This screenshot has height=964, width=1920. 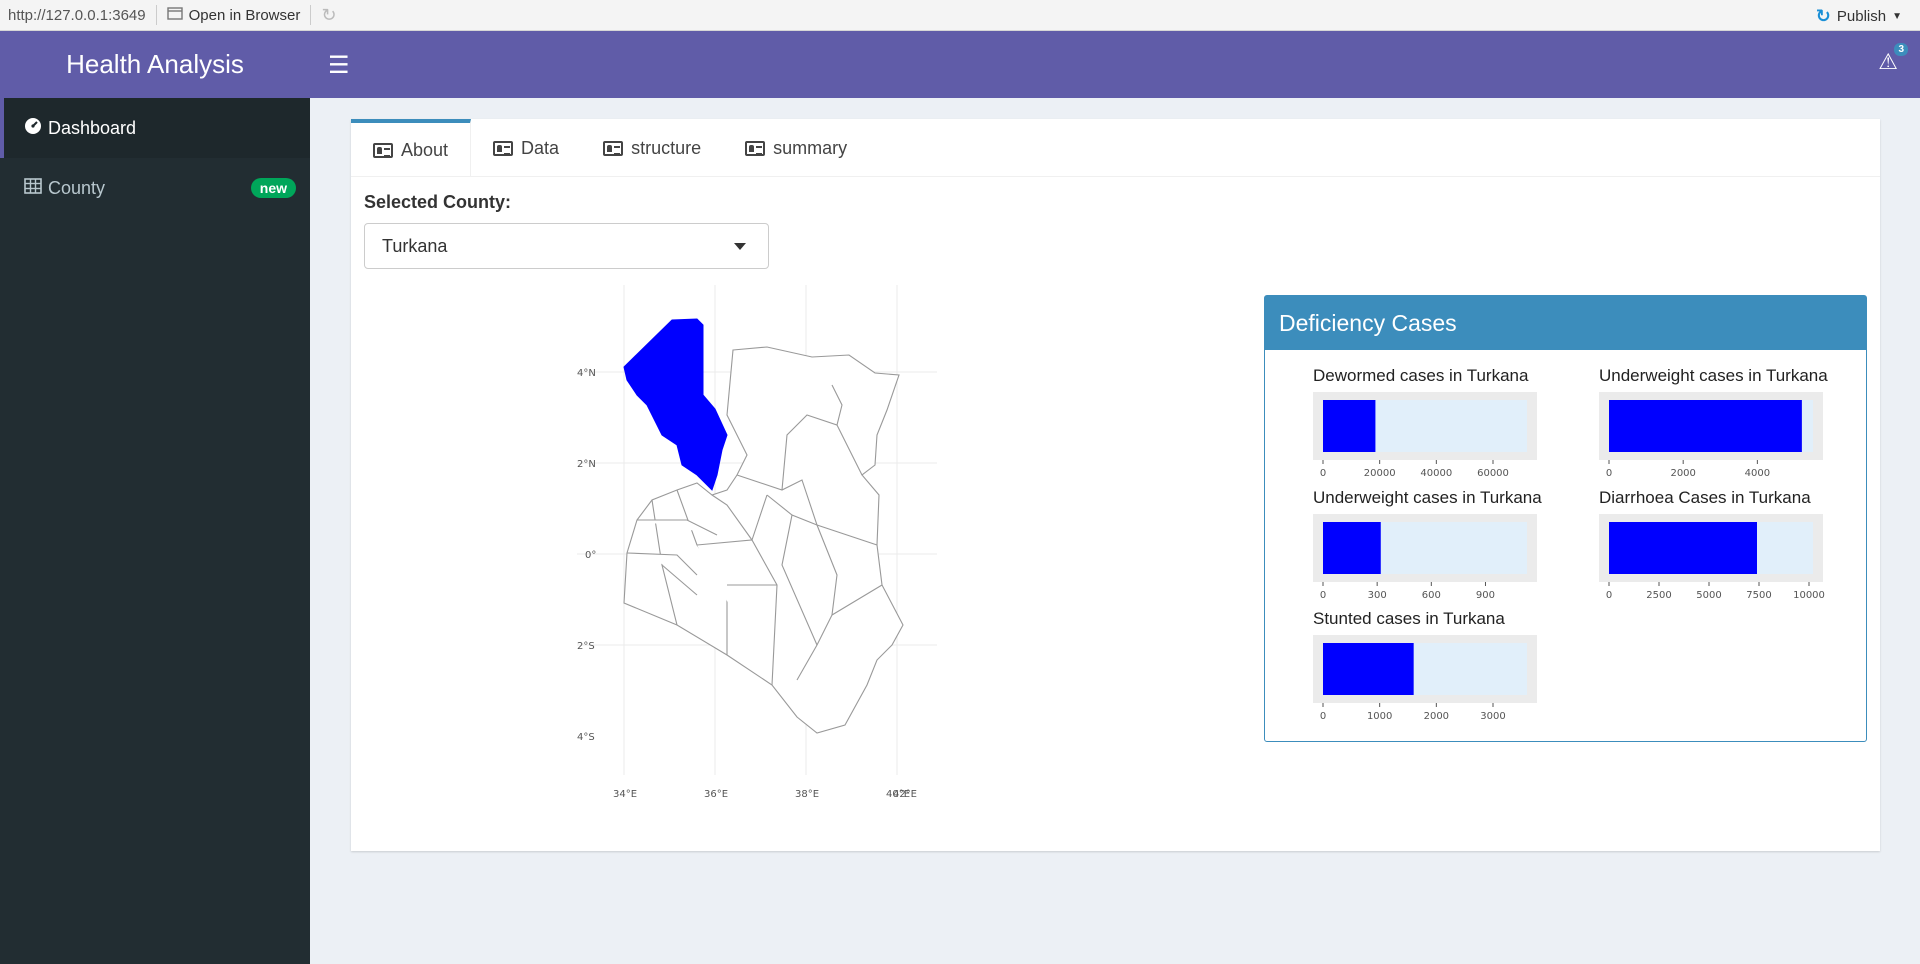 What do you see at coordinates (1758, 595) in the screenshot?
I see `x-tick-label: 7500` at bounding box center [1758, 595].